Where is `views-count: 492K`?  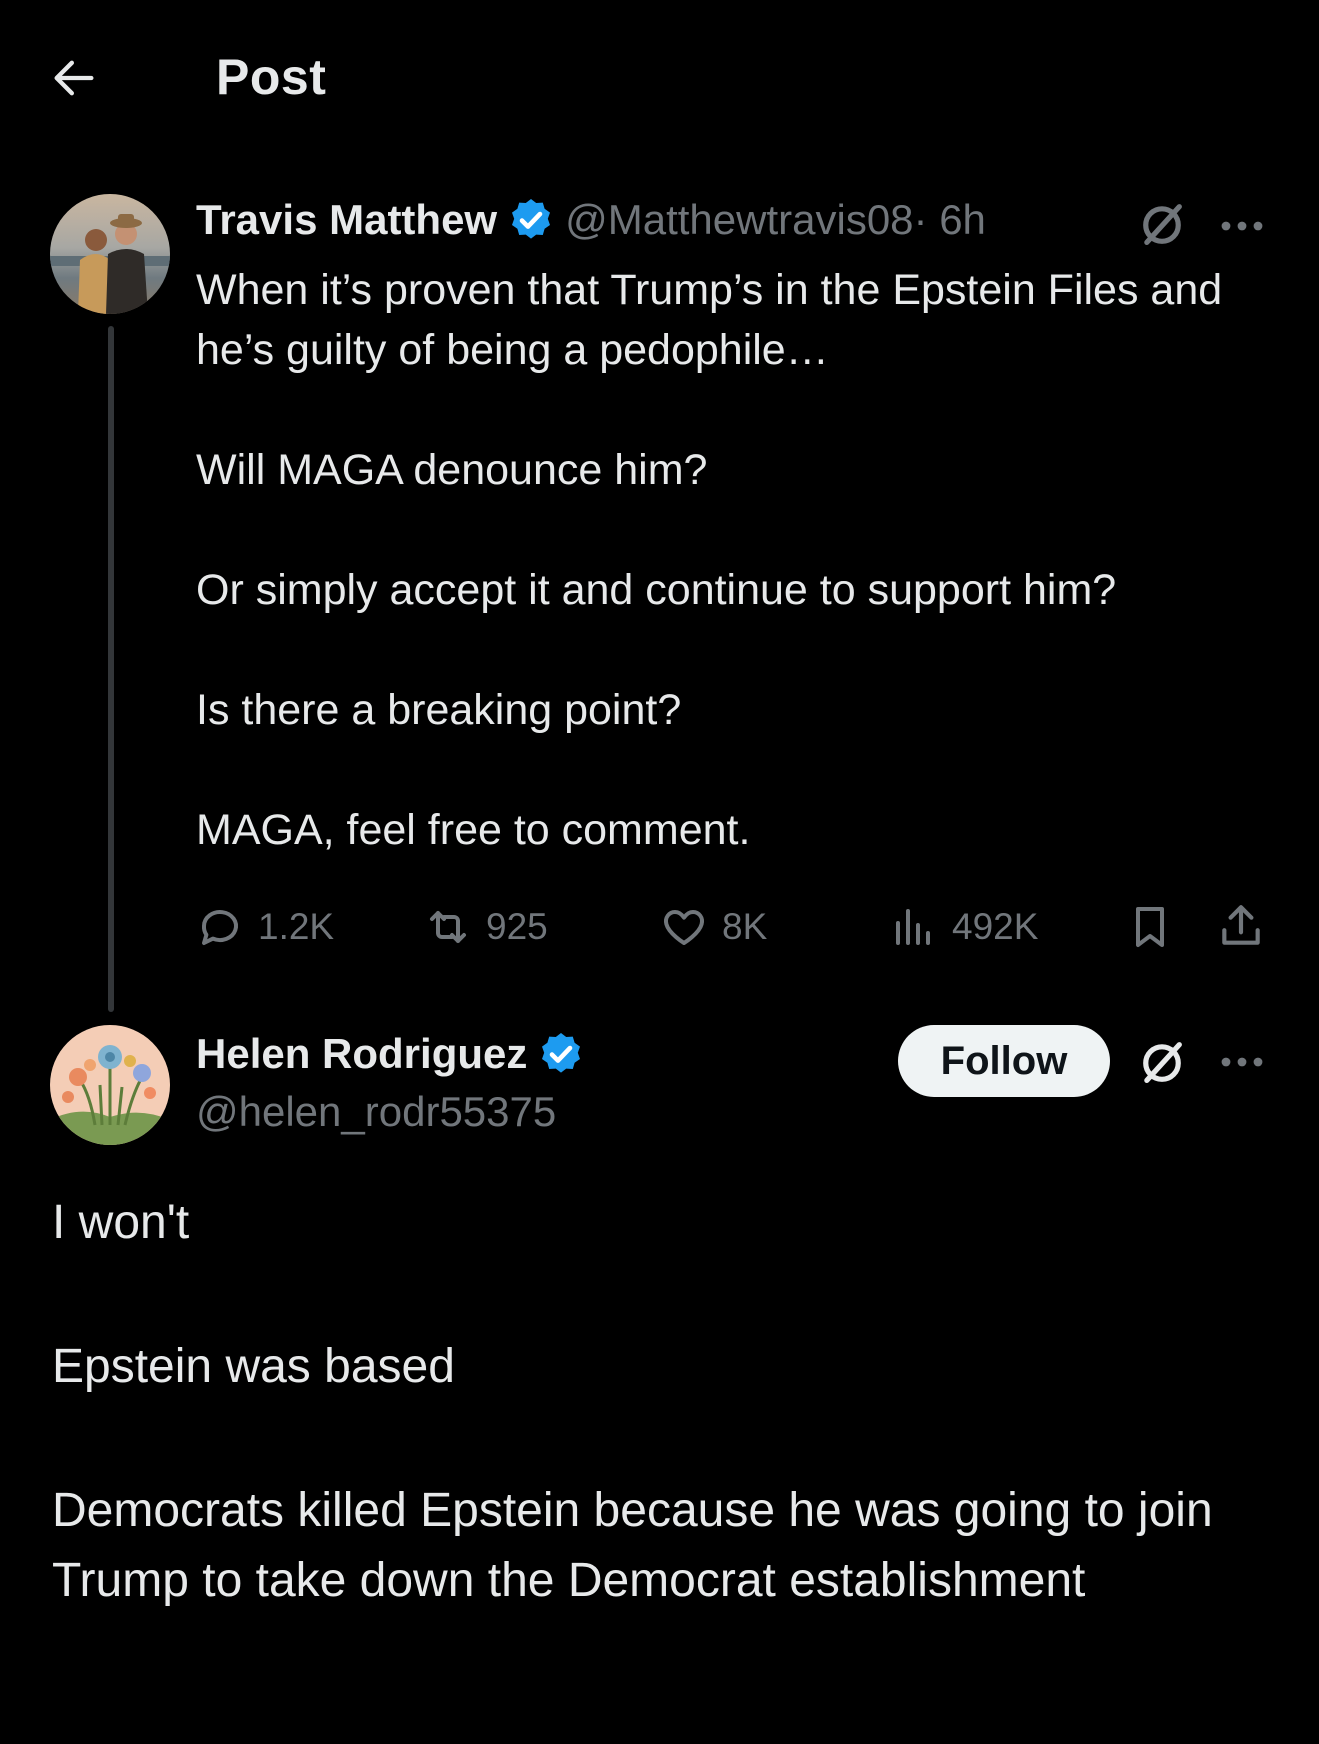 views-count: 492K is located at coordinates (995, 926).